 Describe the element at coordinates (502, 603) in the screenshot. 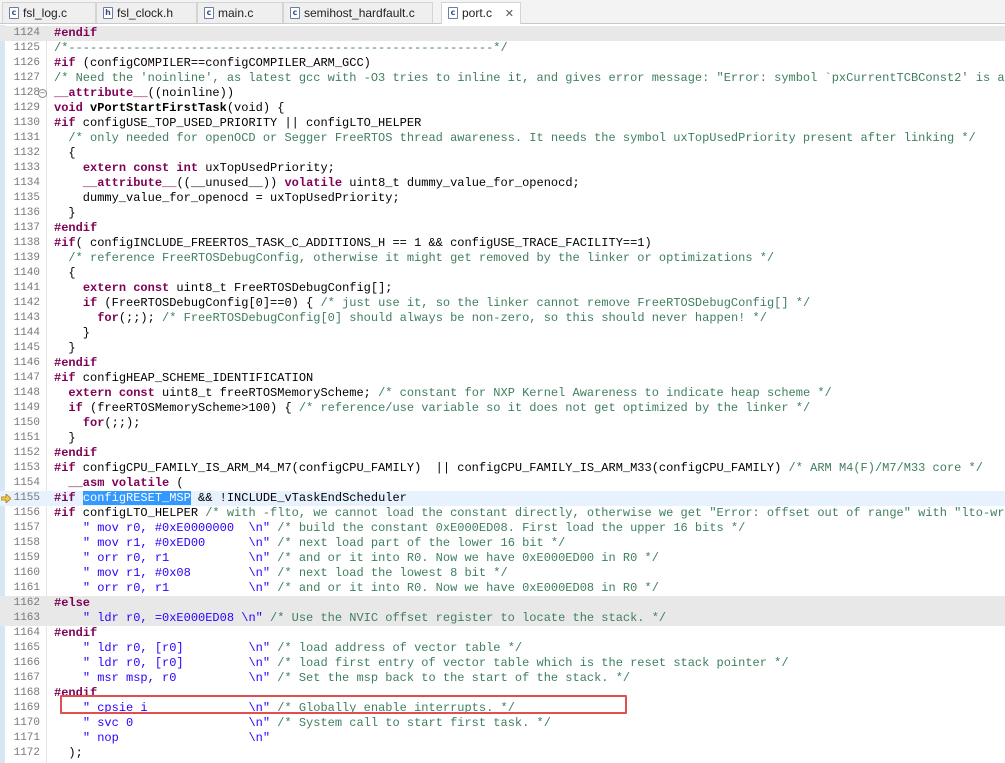

I see `code-line: 1162 #else` at that location.